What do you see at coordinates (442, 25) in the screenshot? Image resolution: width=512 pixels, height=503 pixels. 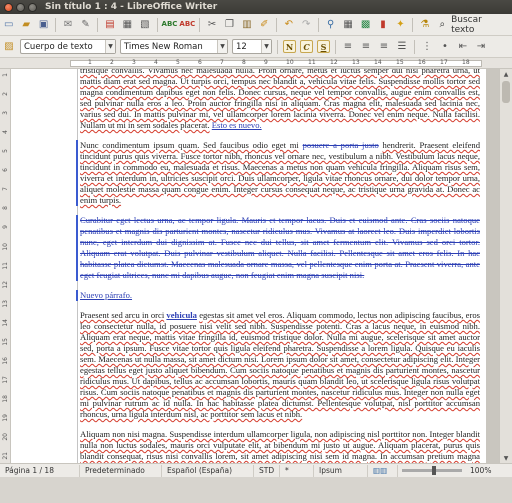 I see `navigator-icon: ⌕` at bounding box center [442, 25].